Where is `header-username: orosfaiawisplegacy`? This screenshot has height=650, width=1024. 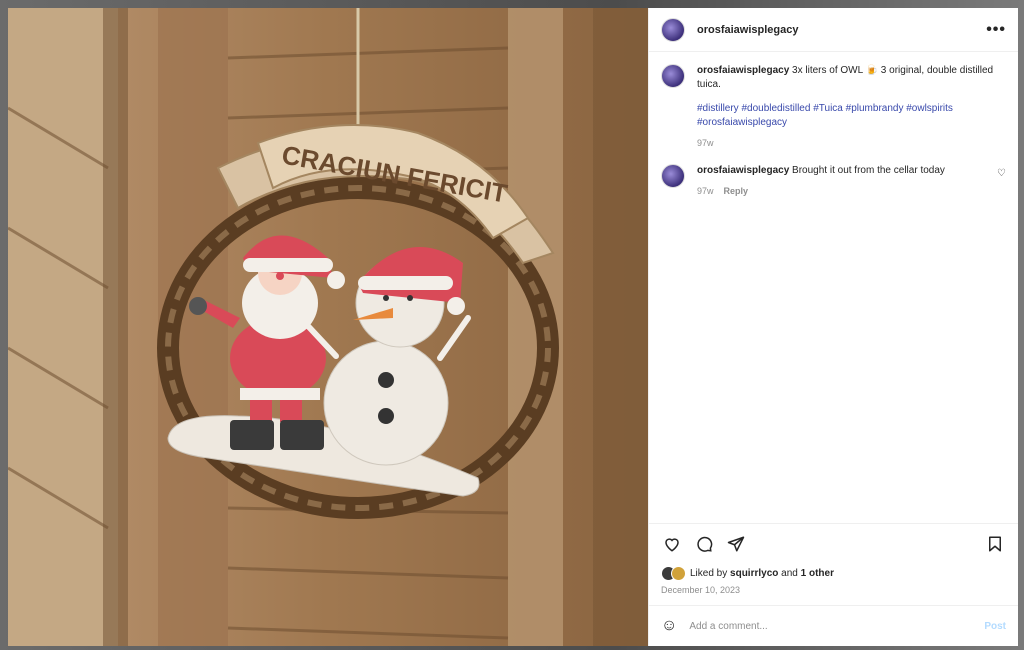
header-username: orosfaiawisplegacy is located at coordinates (748, 30).